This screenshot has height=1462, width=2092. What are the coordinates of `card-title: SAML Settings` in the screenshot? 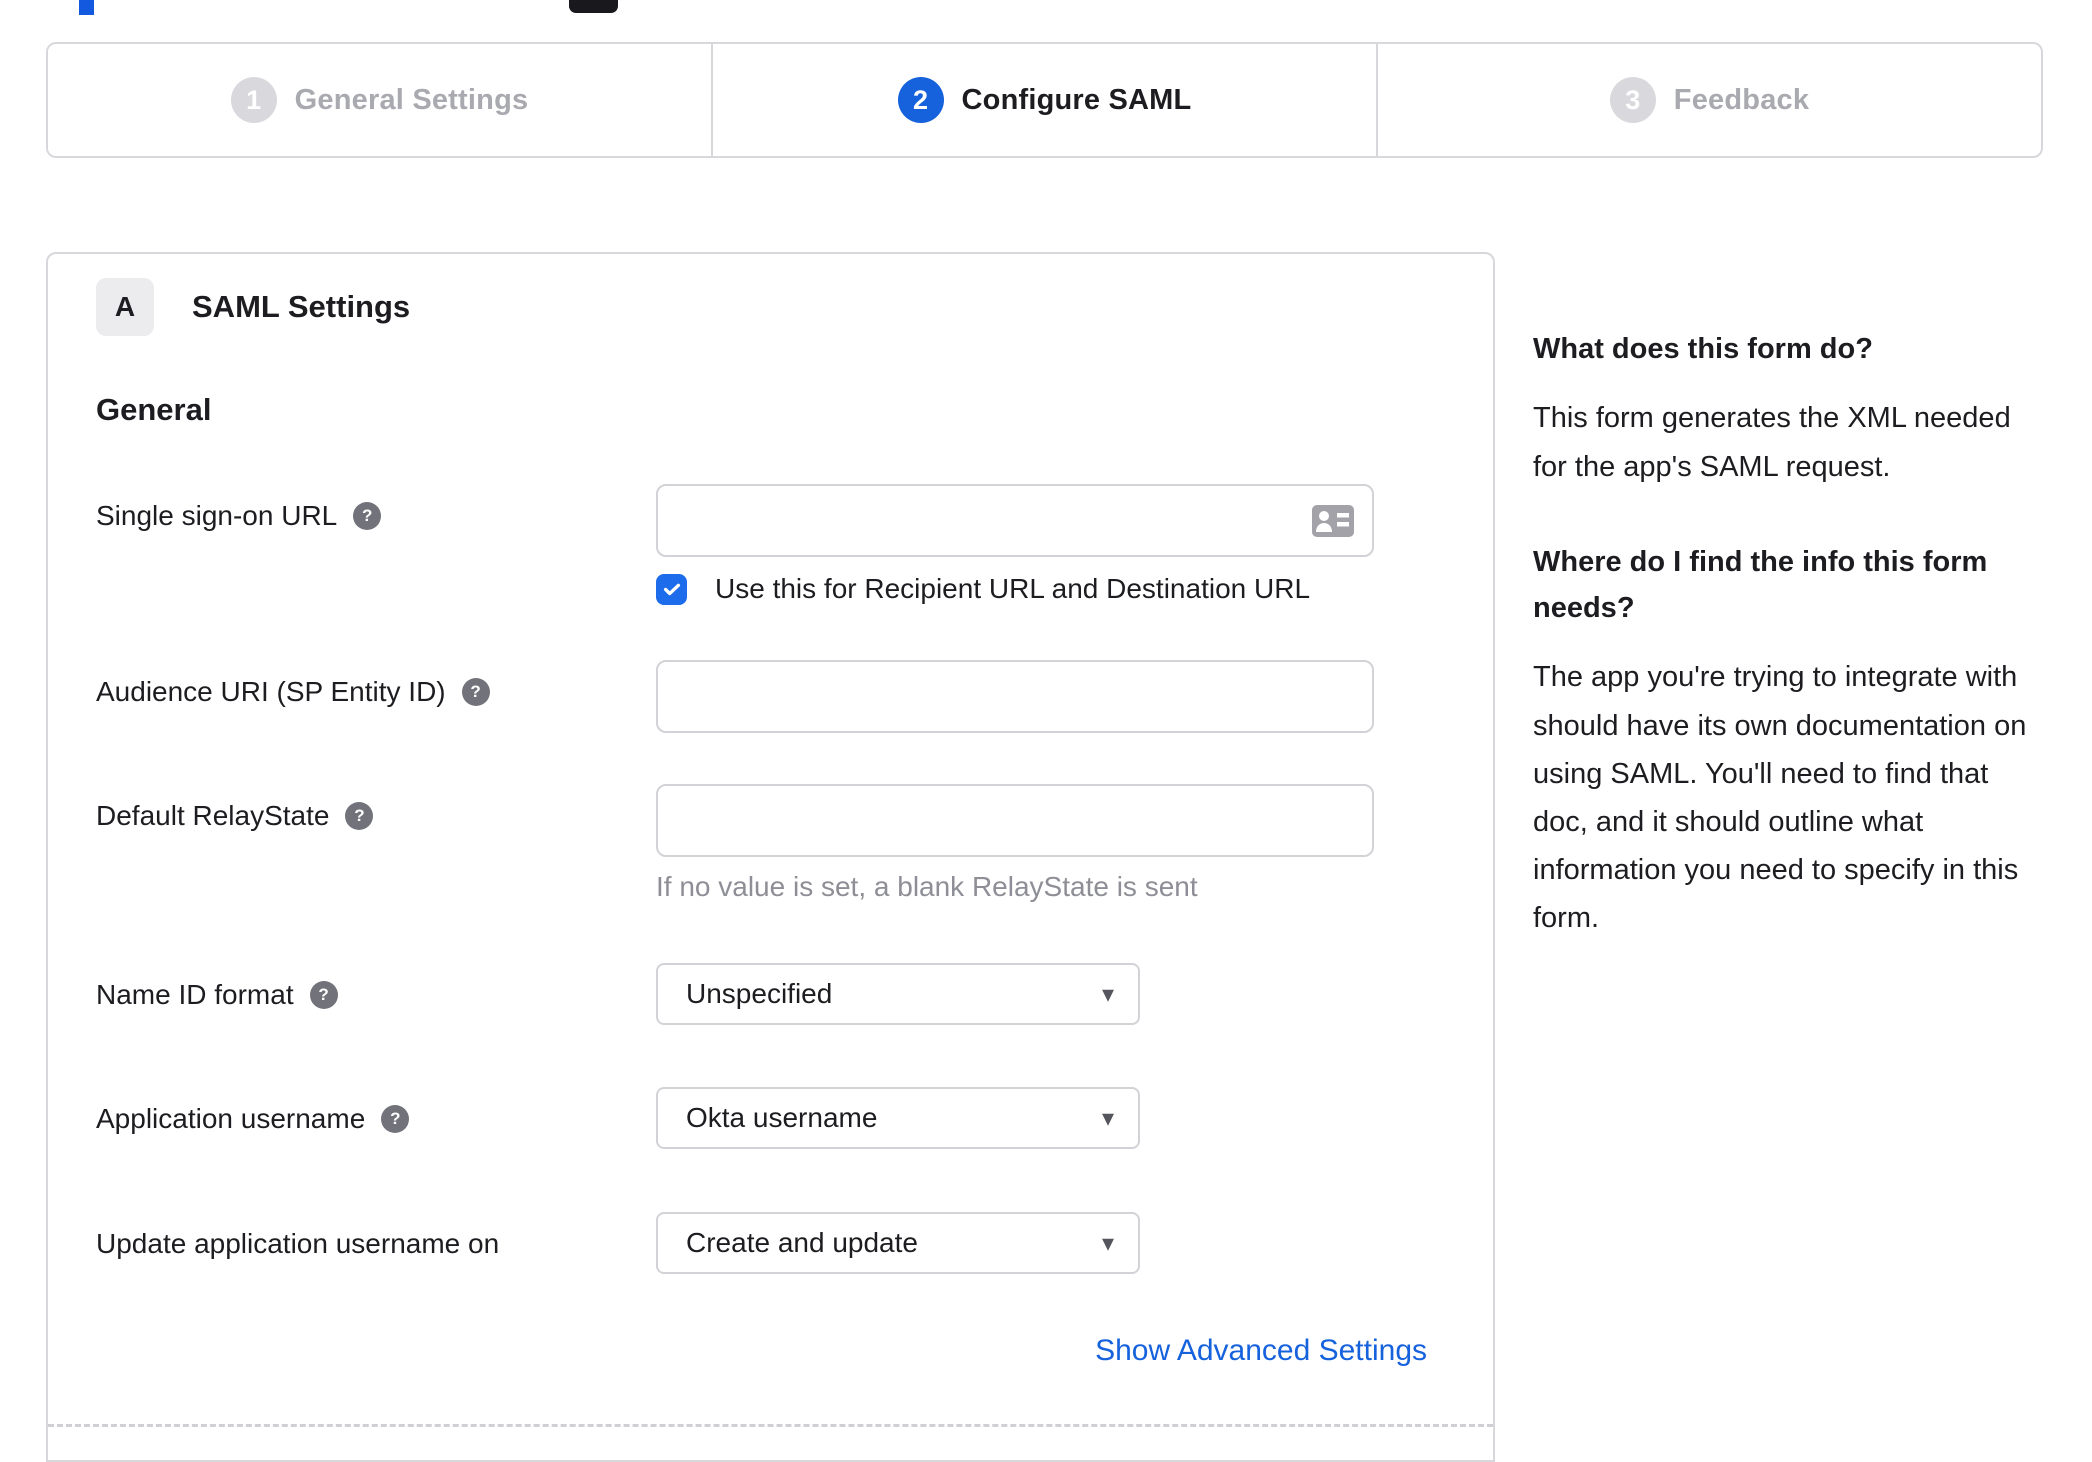 It's located at (301, 306).